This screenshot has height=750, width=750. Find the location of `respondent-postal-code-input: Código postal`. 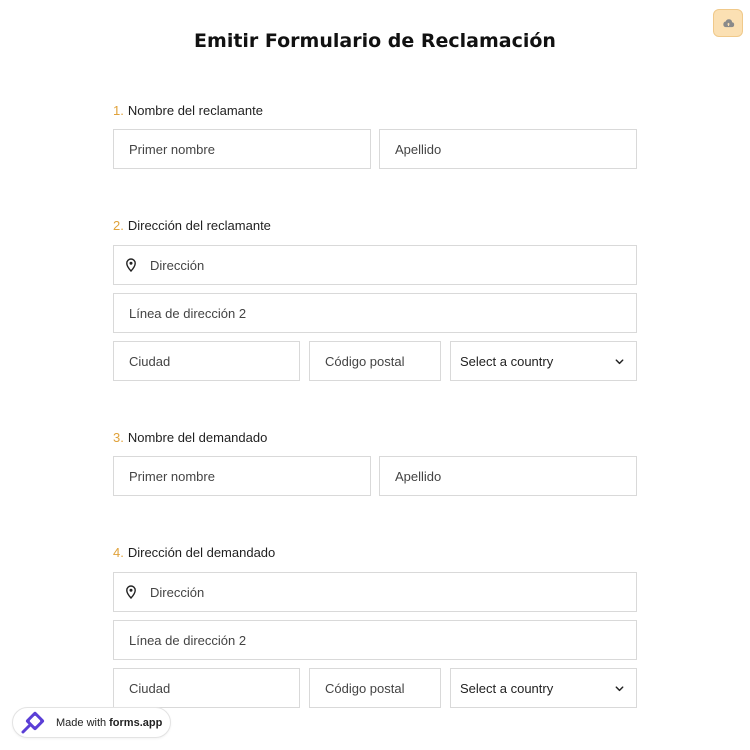

respondent-postal-code-input: Código postal is located at coordinates (375, 688).